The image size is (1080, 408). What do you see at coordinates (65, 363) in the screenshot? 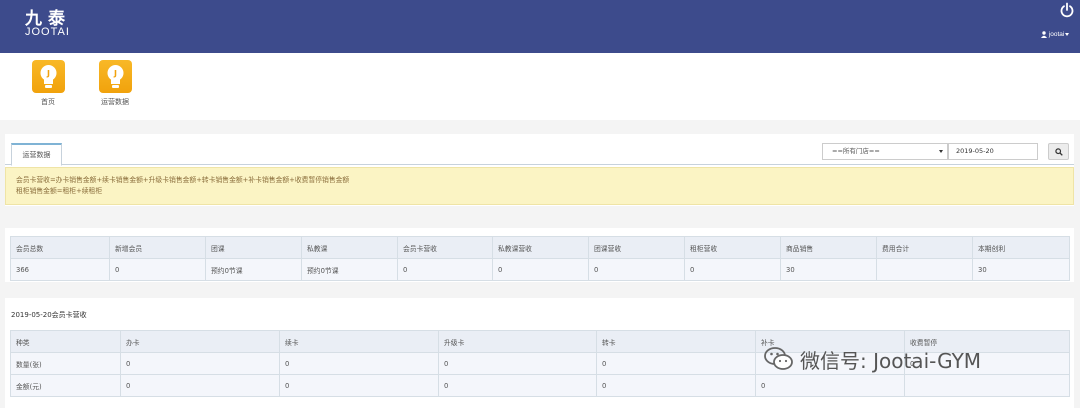
I see `row-label: 数量(张)` at bounding box center [65, 363].